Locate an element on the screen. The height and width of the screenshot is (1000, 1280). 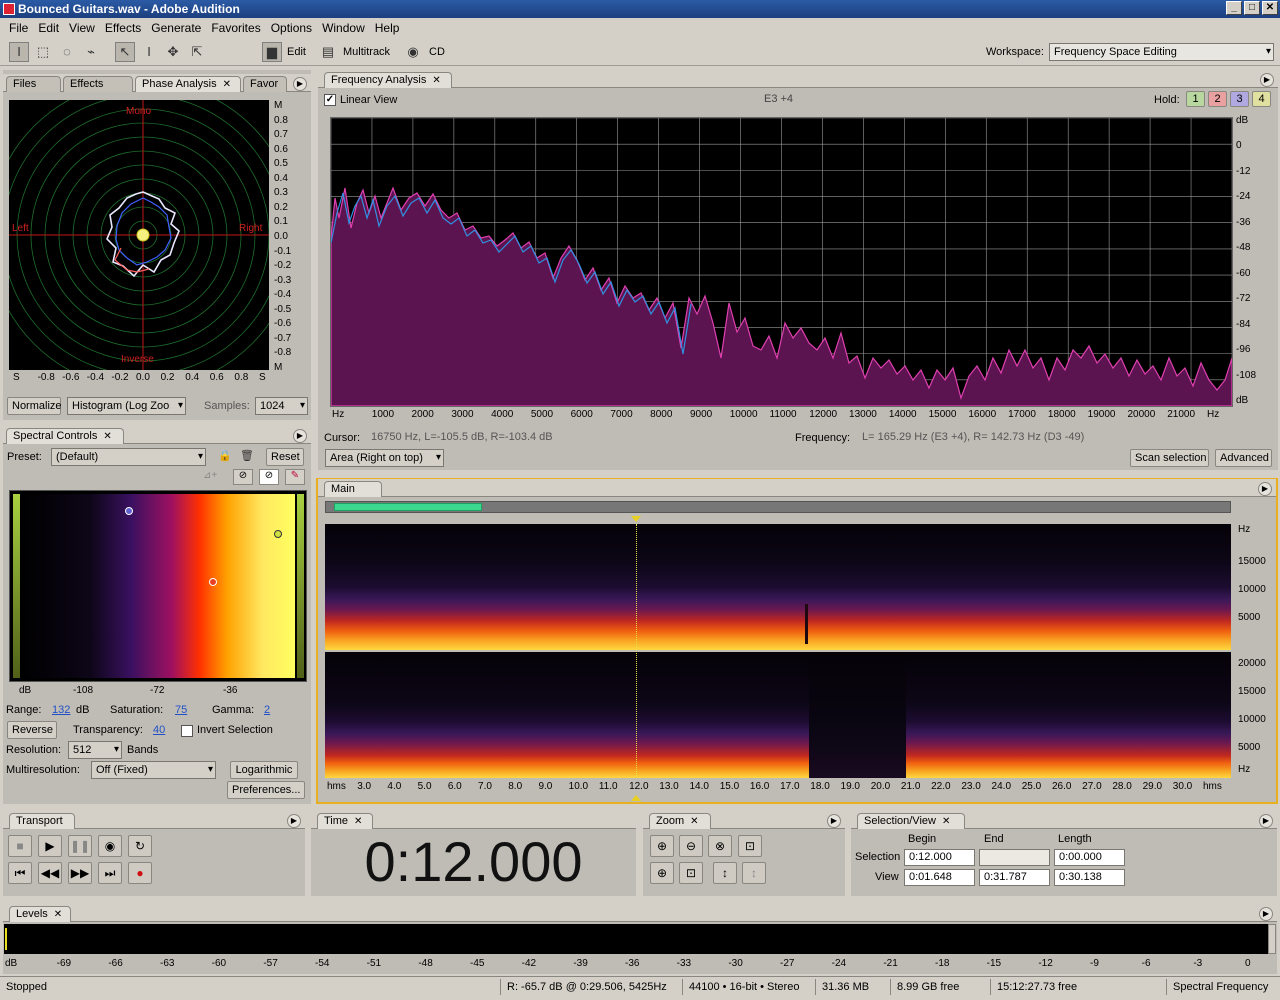
playhead-line is located at coordinates (636, 651).